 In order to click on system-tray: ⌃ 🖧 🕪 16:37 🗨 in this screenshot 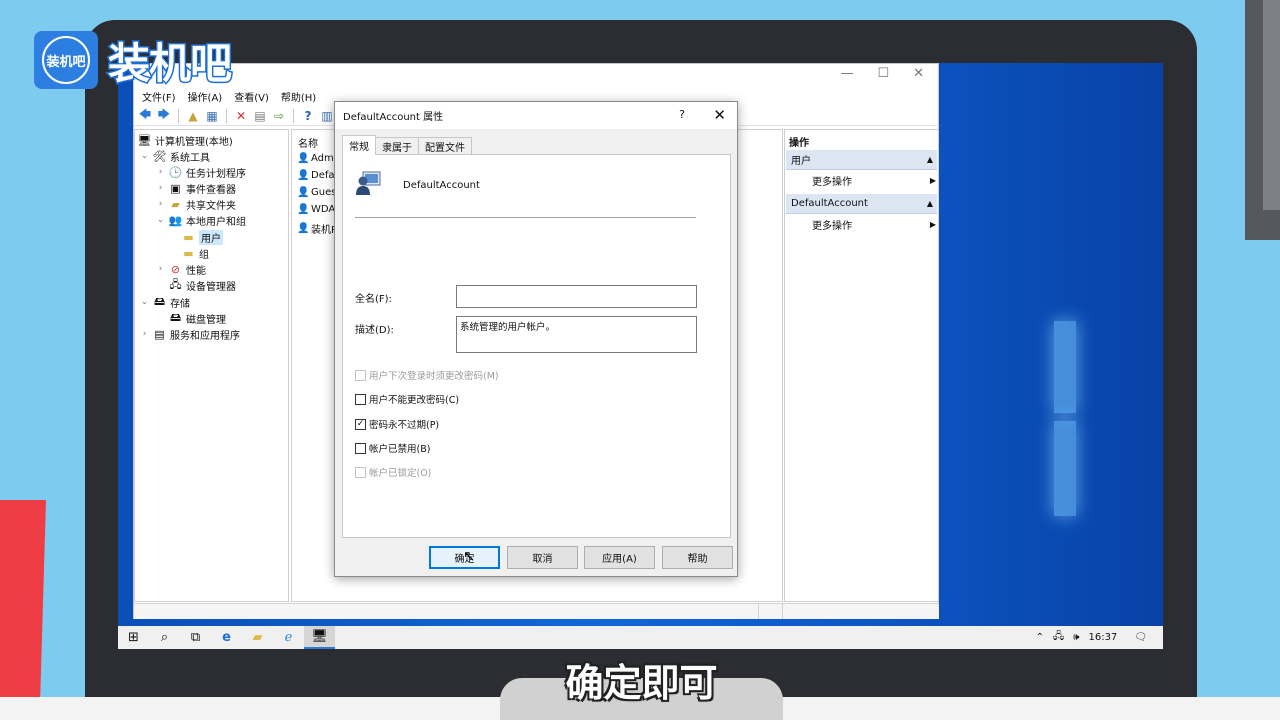, I will do `click(1099, 637)`.